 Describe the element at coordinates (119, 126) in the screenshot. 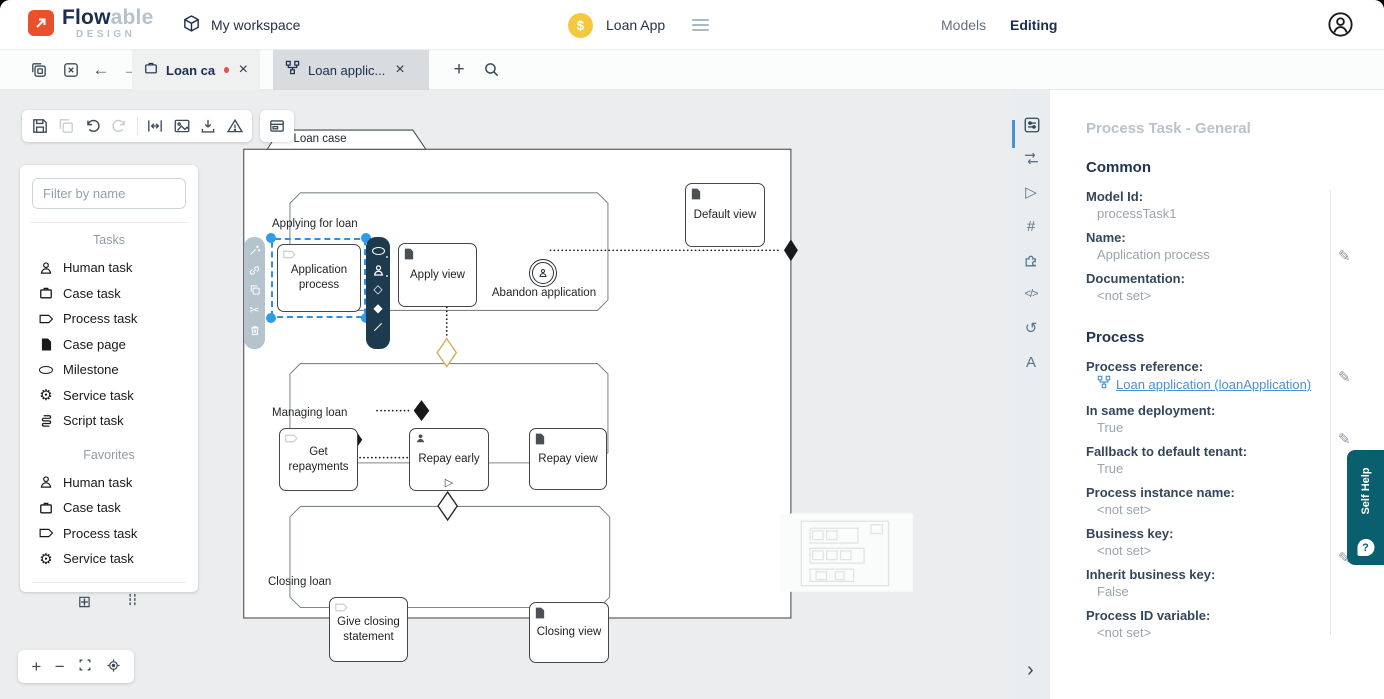

I see `redo-icon` at that location.